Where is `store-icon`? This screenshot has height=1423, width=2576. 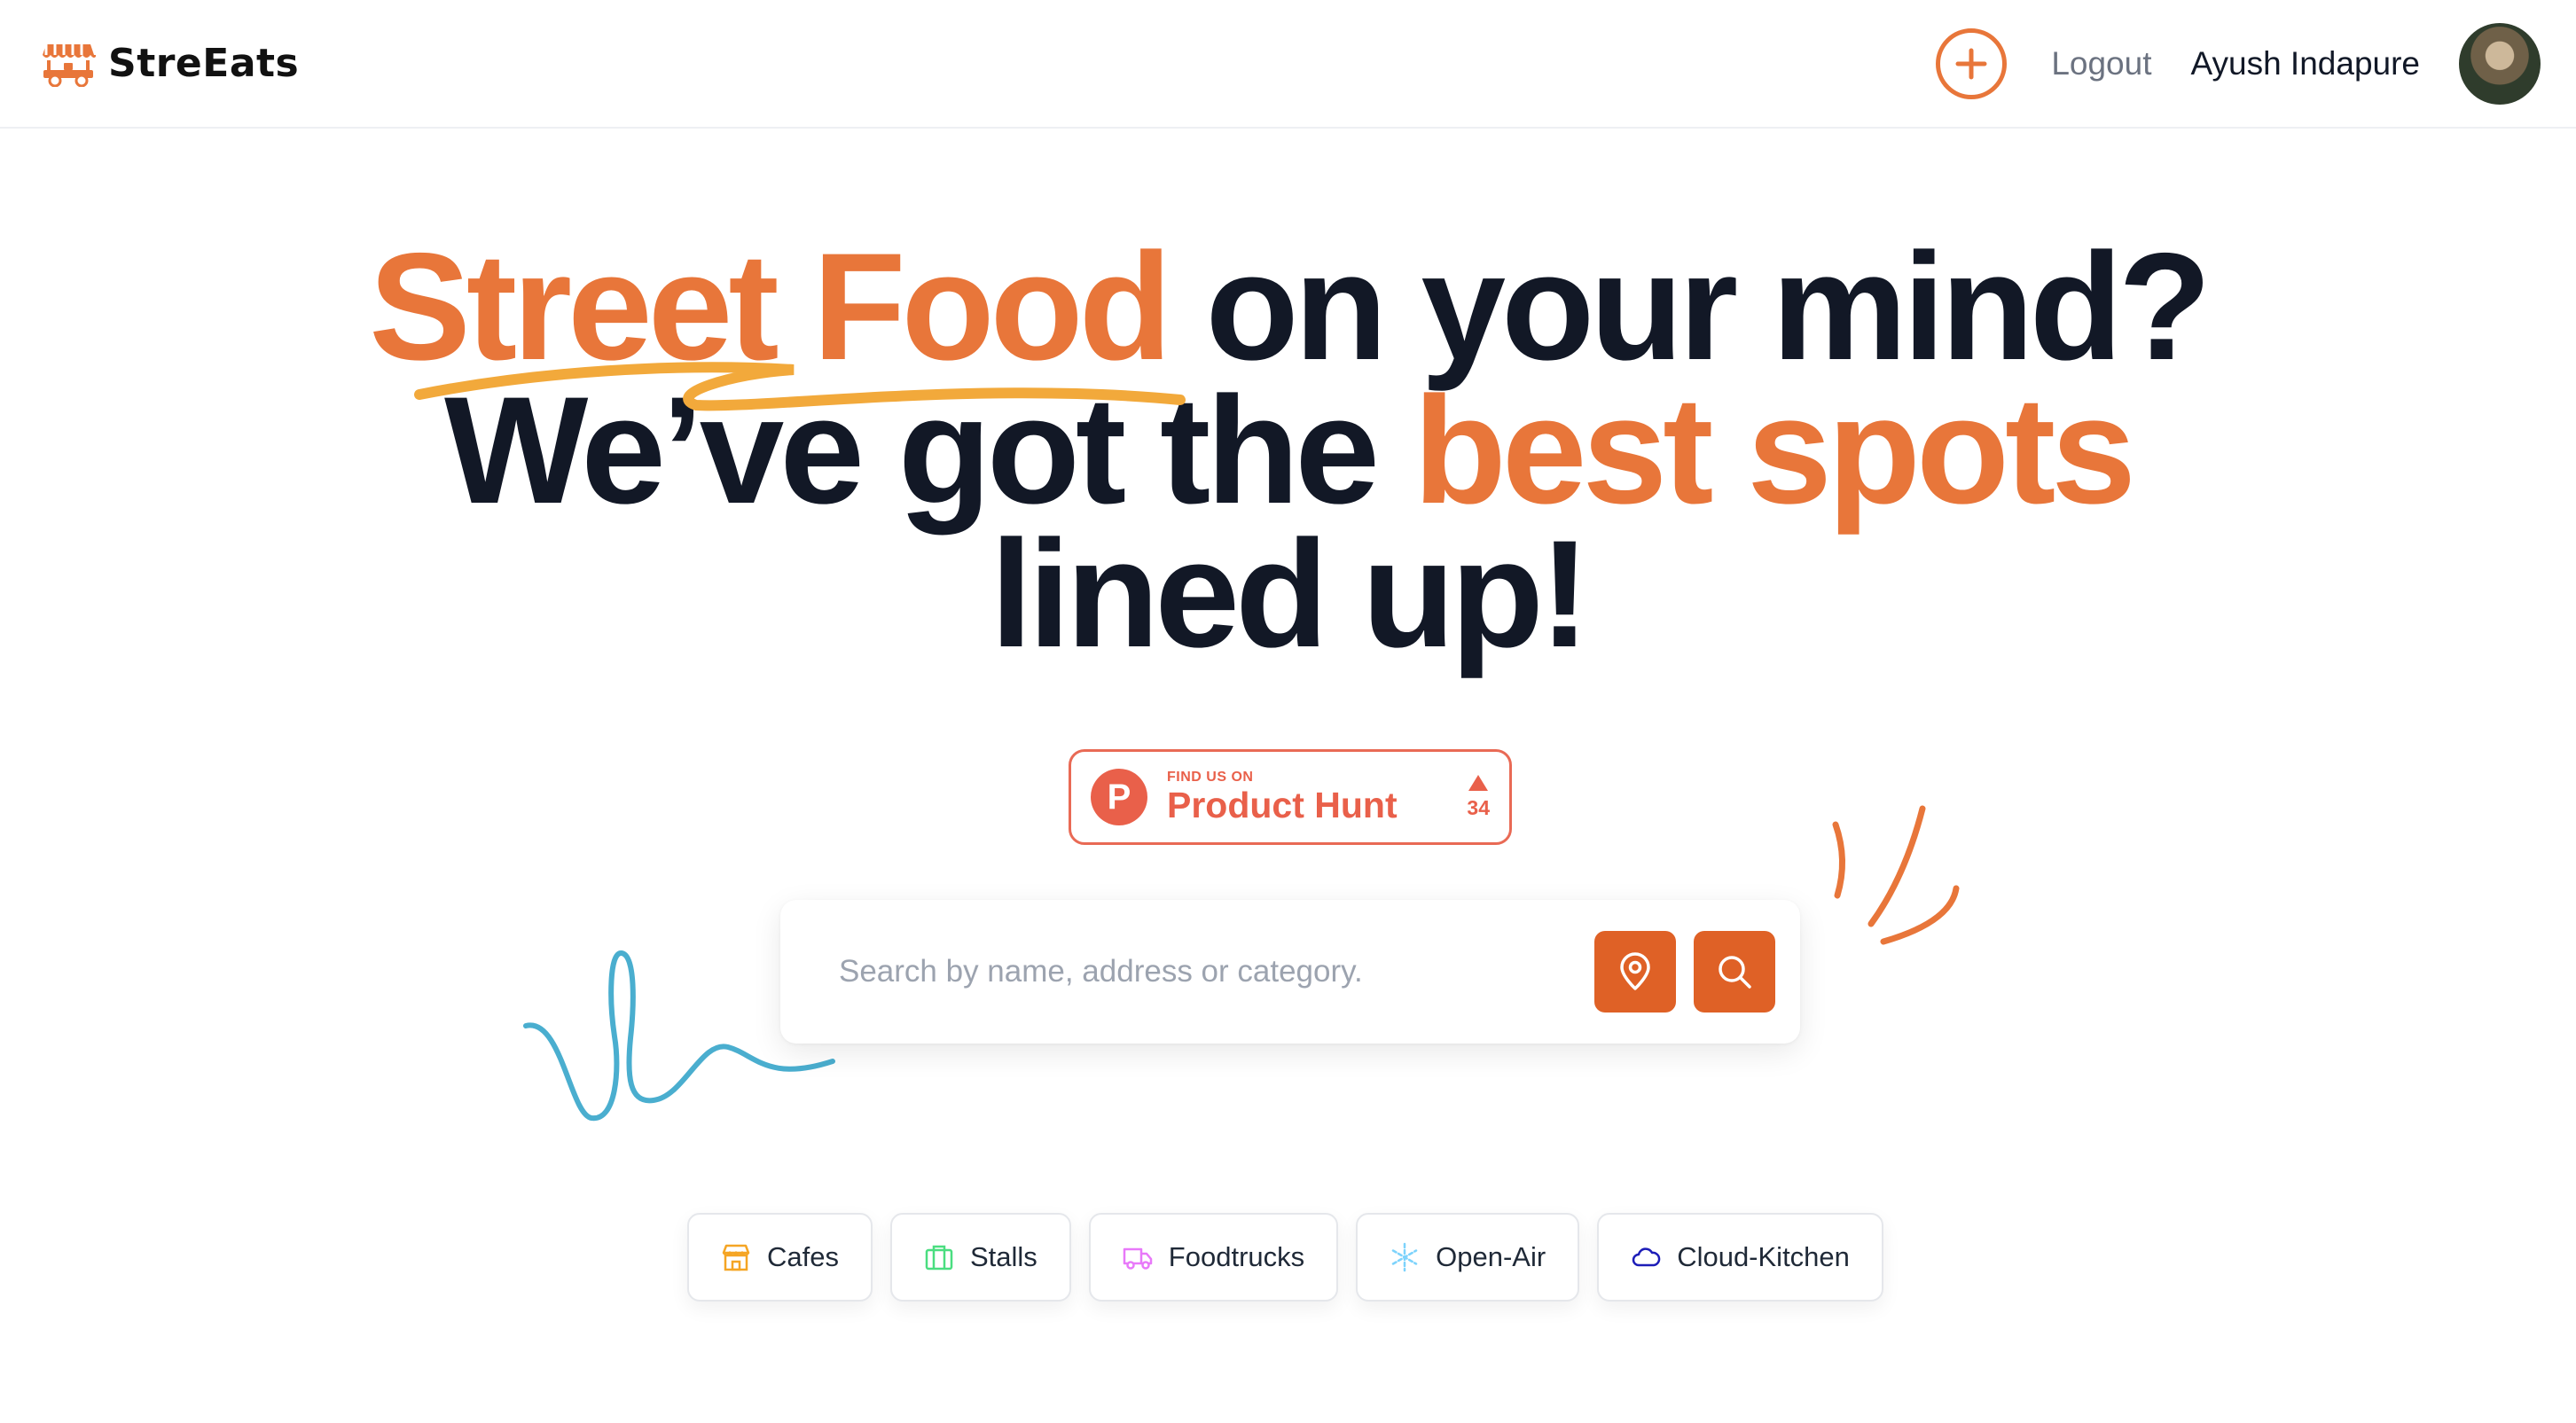
store-icon is located at coordinates (736, 1257).